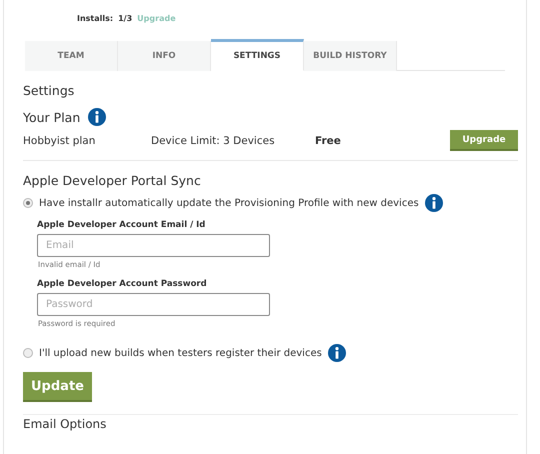  What do you see at coordinates (484, 140) in the screenshot?
I see `upgrade-button: Upgrade` at bounding box center [484, 140].